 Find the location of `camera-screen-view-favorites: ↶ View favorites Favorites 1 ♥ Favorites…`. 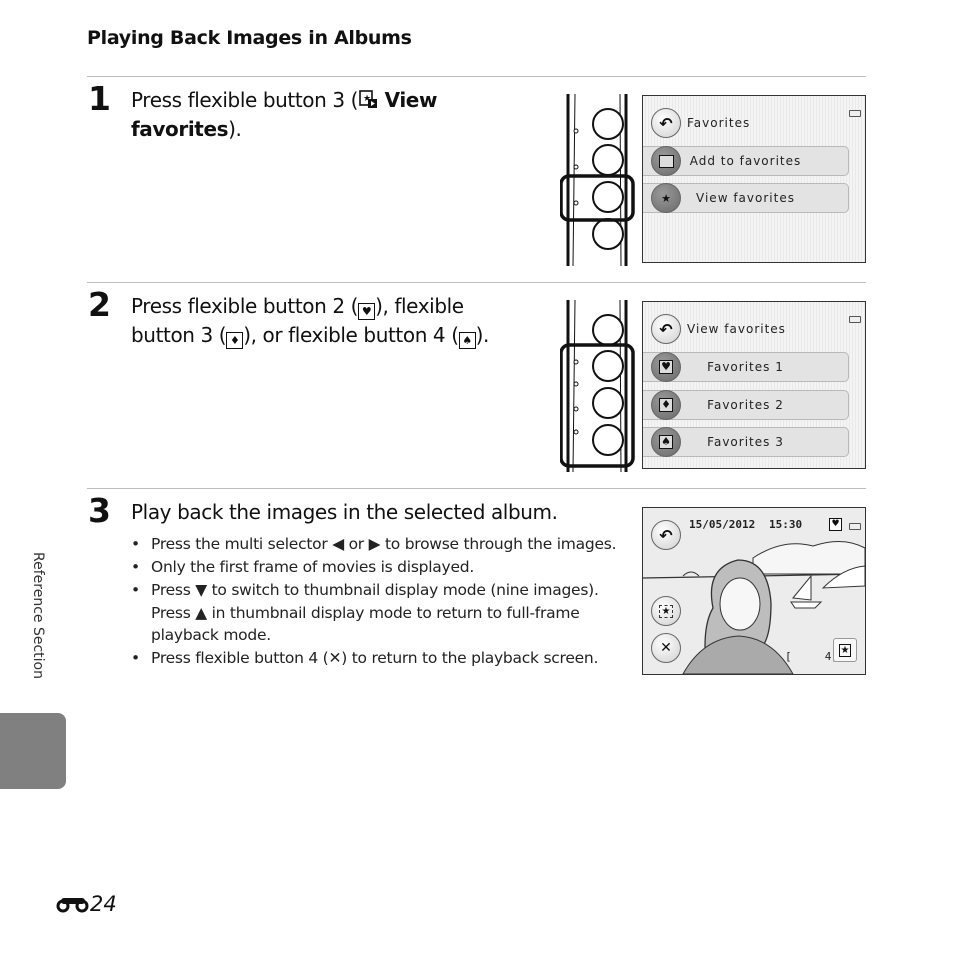

camera-screen-view-favorites: ↶ View favorites Favorites 1 ♥ Favorites… is located at coordinates (754, 385).